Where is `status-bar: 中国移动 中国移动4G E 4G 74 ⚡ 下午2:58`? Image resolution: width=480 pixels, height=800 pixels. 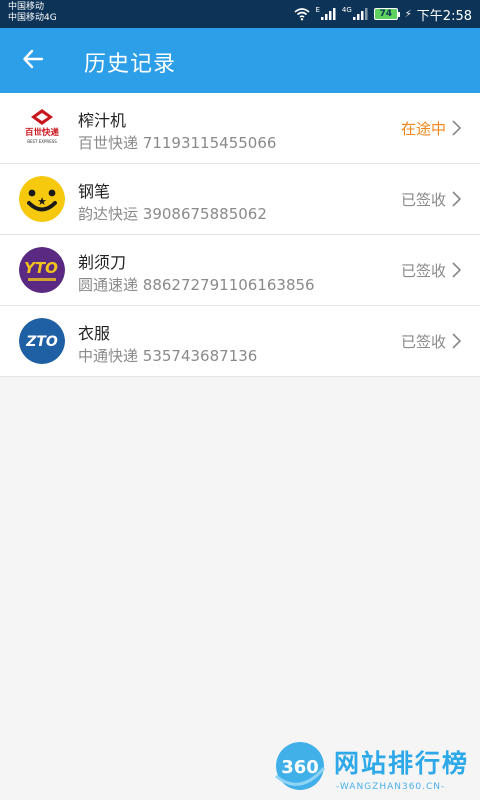
status-bar: 中国移动 中国移动4G E 4G 74 ⚡ 下午2:58 is located at coordinates (240, 14).